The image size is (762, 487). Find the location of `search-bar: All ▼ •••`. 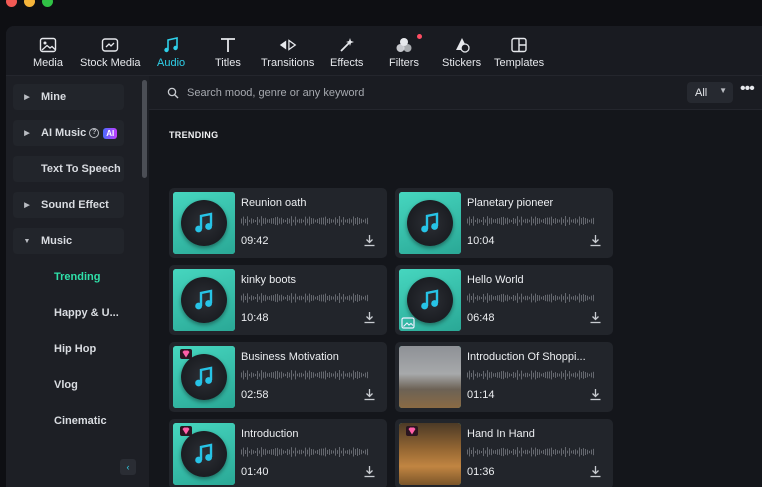

search-bar: All ▼ ••• is located at coordinates (455, 93).